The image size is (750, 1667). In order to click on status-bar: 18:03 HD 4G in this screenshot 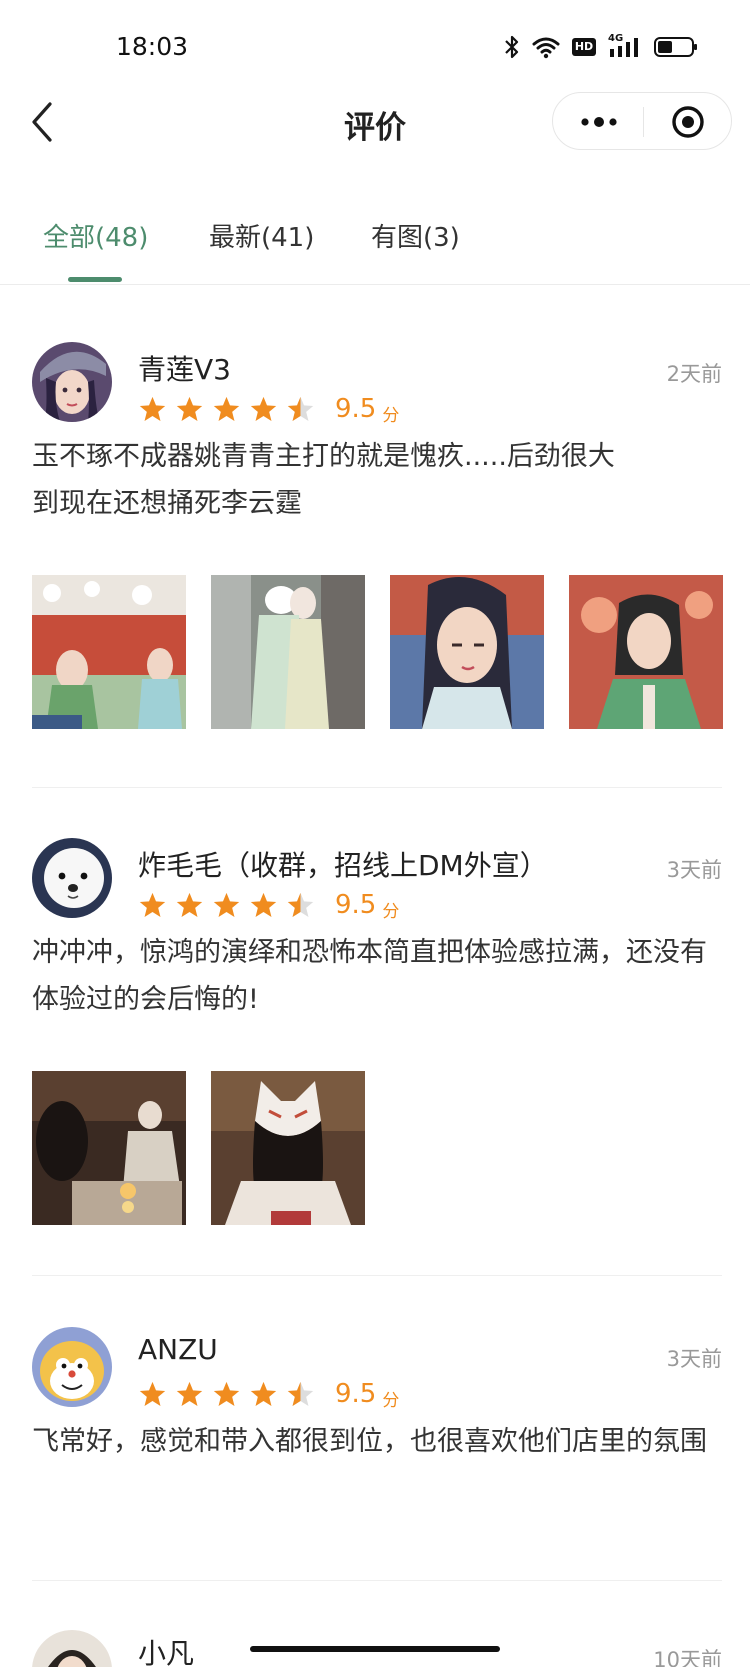, I will do `click(375, 45)`.